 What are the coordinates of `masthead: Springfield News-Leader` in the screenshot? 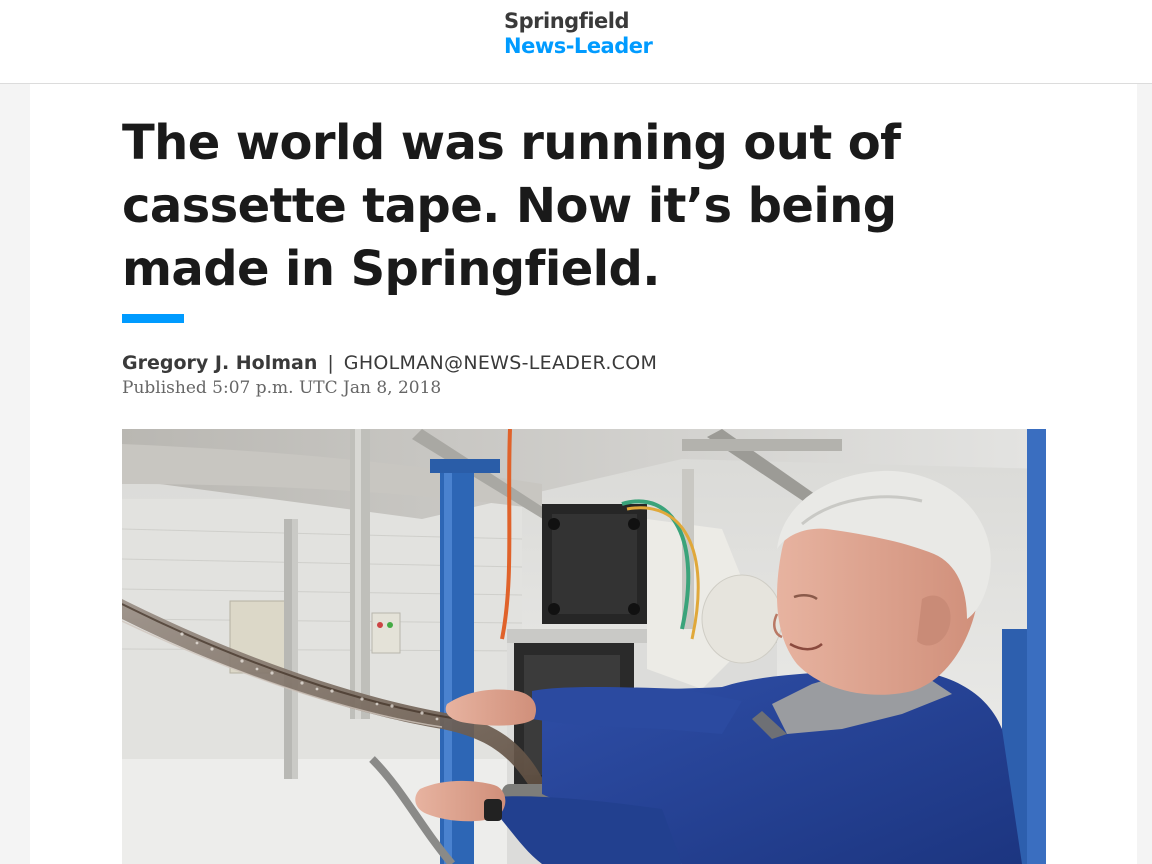 It's located at (576, 42).